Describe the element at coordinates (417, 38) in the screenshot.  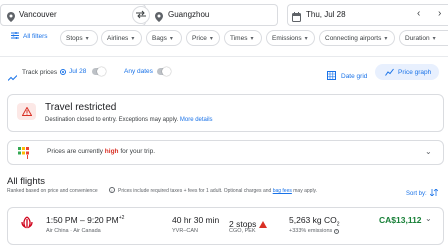
I see `chip-label: Duration` at that location.